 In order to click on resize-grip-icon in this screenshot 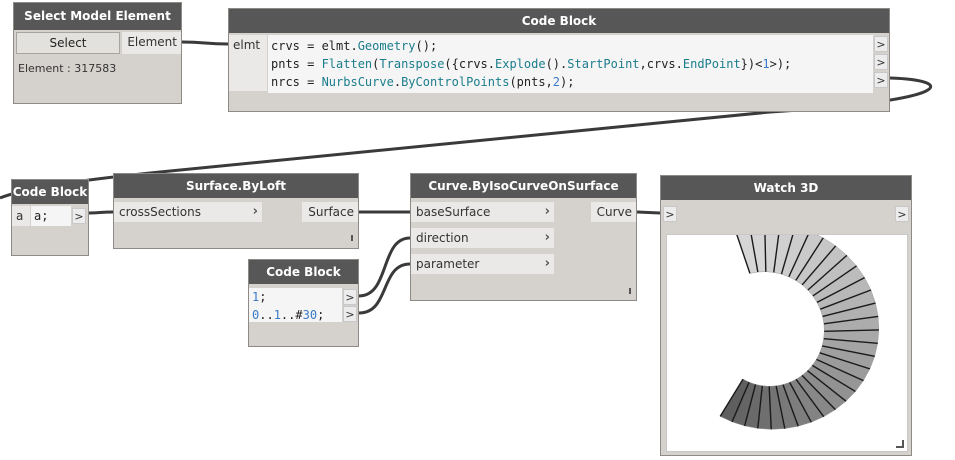, I will do `click(900, 444)`.